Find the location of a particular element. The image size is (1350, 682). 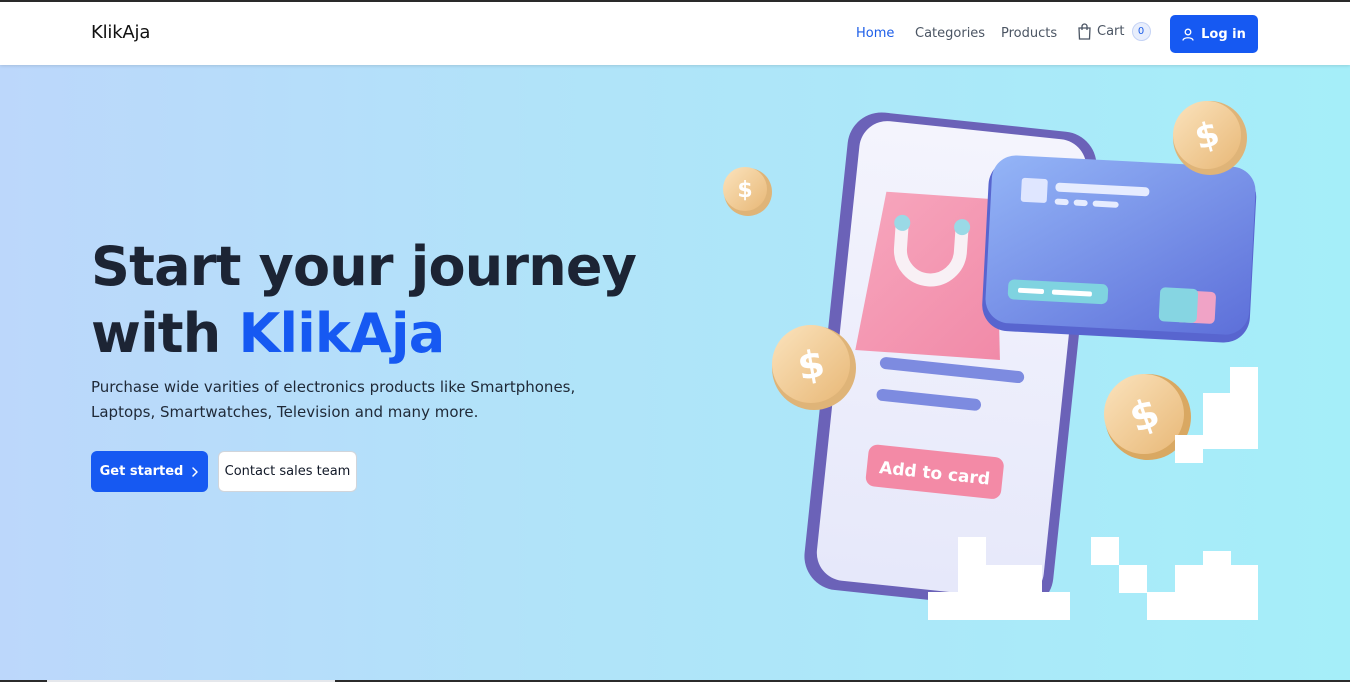

contact-sales-button: Contact sales team is located at coordinates (287, 471).